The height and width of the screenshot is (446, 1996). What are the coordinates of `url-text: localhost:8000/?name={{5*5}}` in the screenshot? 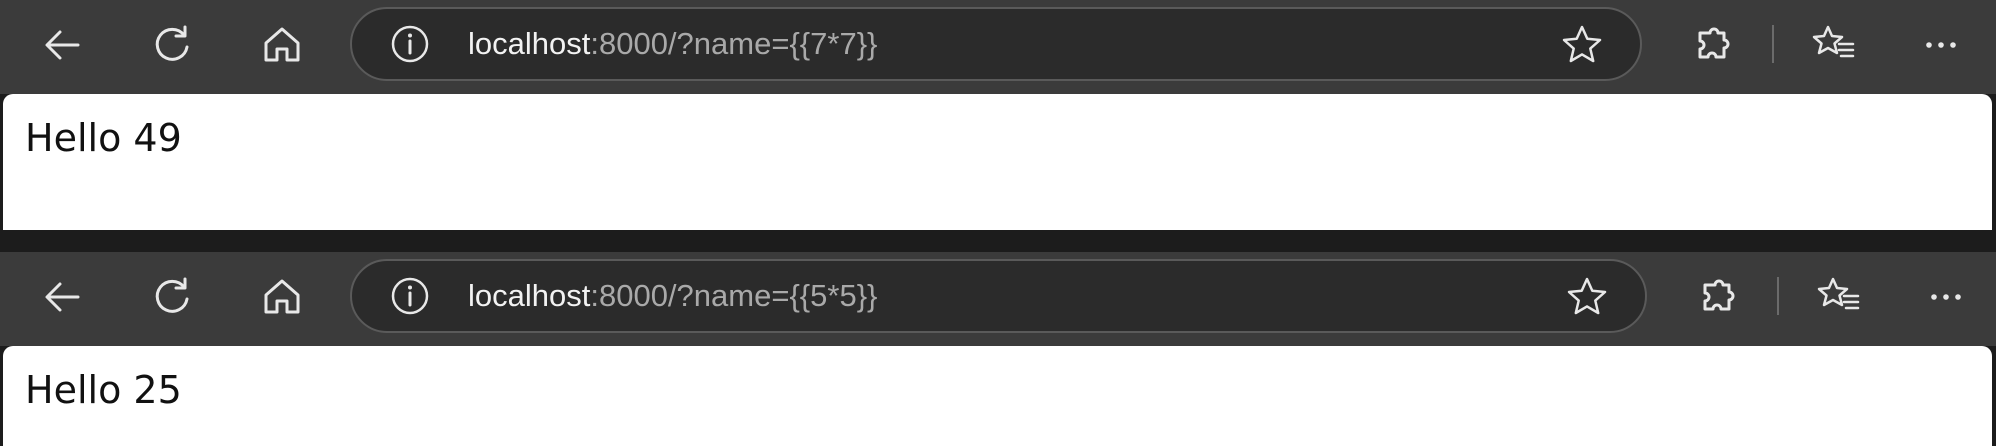 It's located at (672, 296).